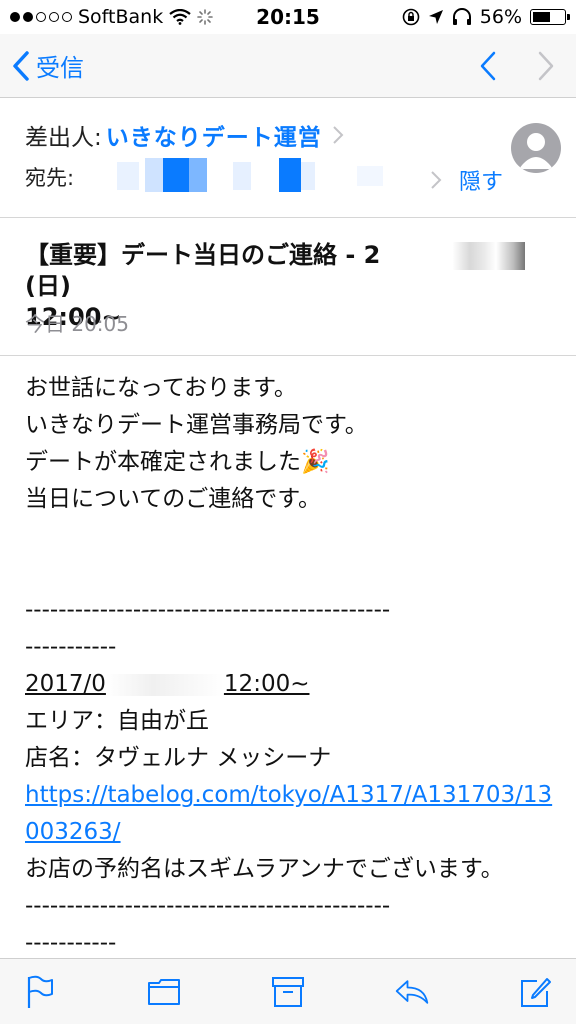  Describe the element at coordinates (500, 17) in the screenshot. I see `battery-percent: 56%` at that location.